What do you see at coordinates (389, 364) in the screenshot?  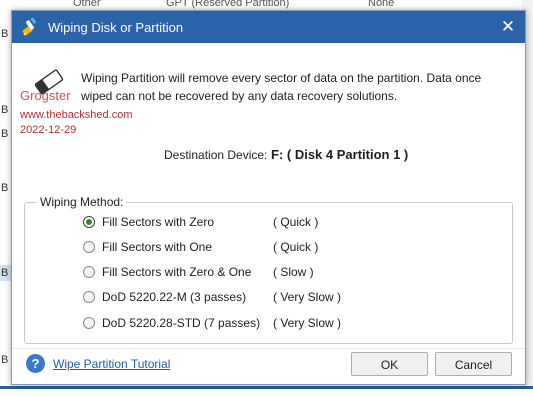 I see `ok-button: OK` at bounding box center [389, 364].